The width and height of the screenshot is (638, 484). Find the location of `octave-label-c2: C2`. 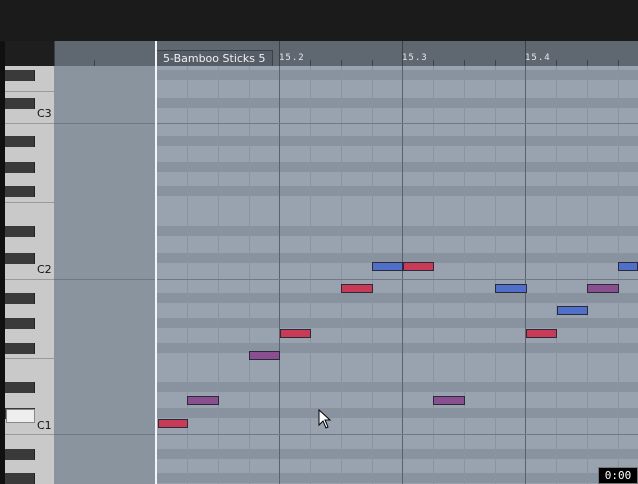

octave-label-c2: C2 is located at coordinates (44, 269).